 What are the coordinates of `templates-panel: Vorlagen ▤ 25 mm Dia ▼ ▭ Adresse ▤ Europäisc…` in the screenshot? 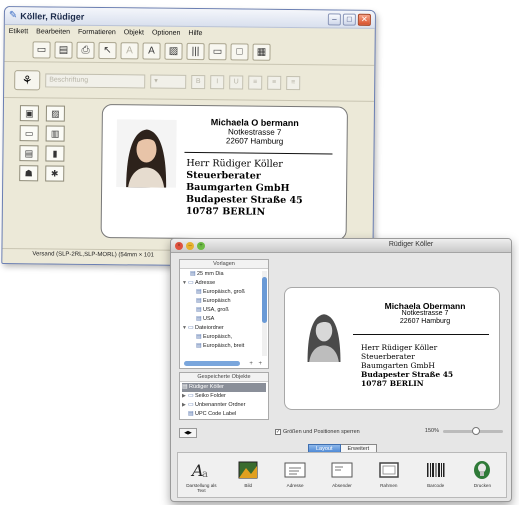 It's located at (224, 314).